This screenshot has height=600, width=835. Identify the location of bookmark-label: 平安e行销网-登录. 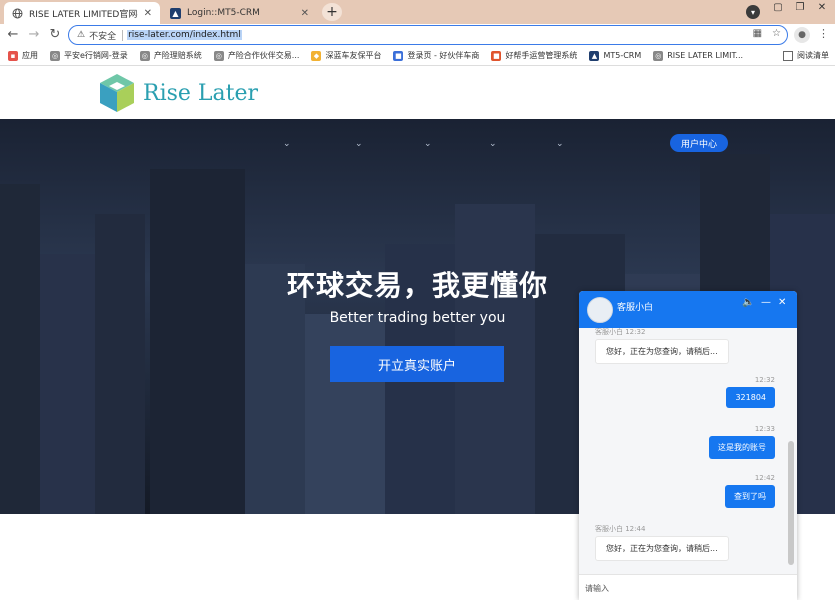
(96, 55).